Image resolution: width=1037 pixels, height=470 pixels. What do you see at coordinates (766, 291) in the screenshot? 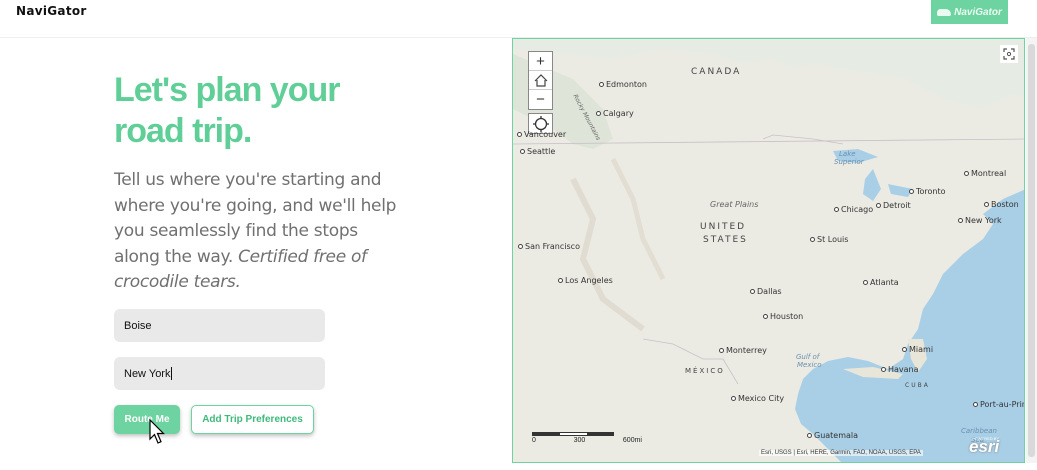
I see `city-label: Dallas` at bounding box center [766, 291].